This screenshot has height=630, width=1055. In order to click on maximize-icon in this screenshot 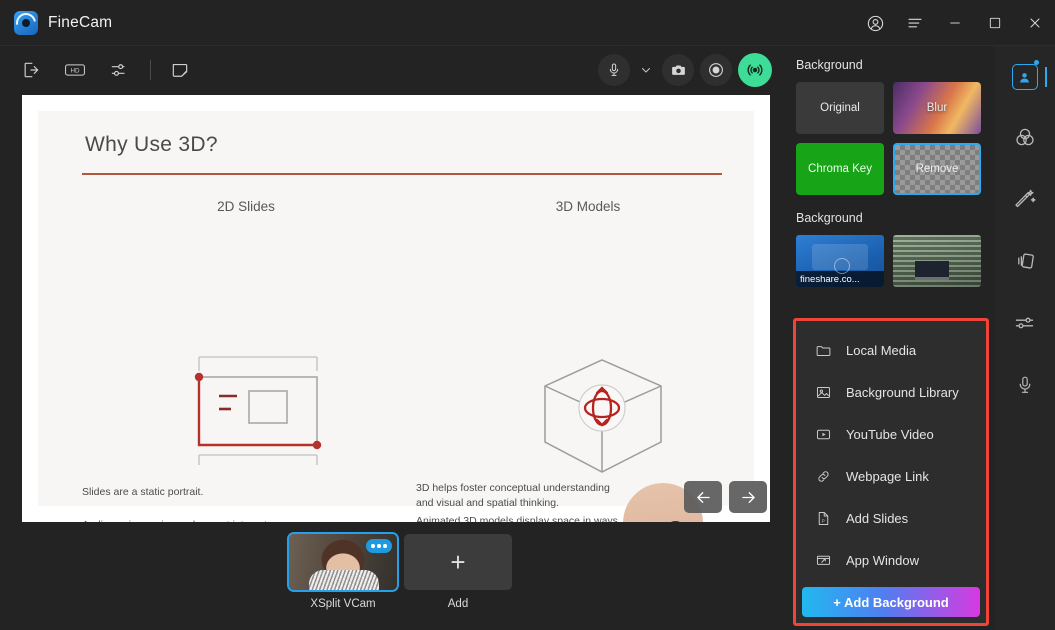, I will do `click(995, 23)`.